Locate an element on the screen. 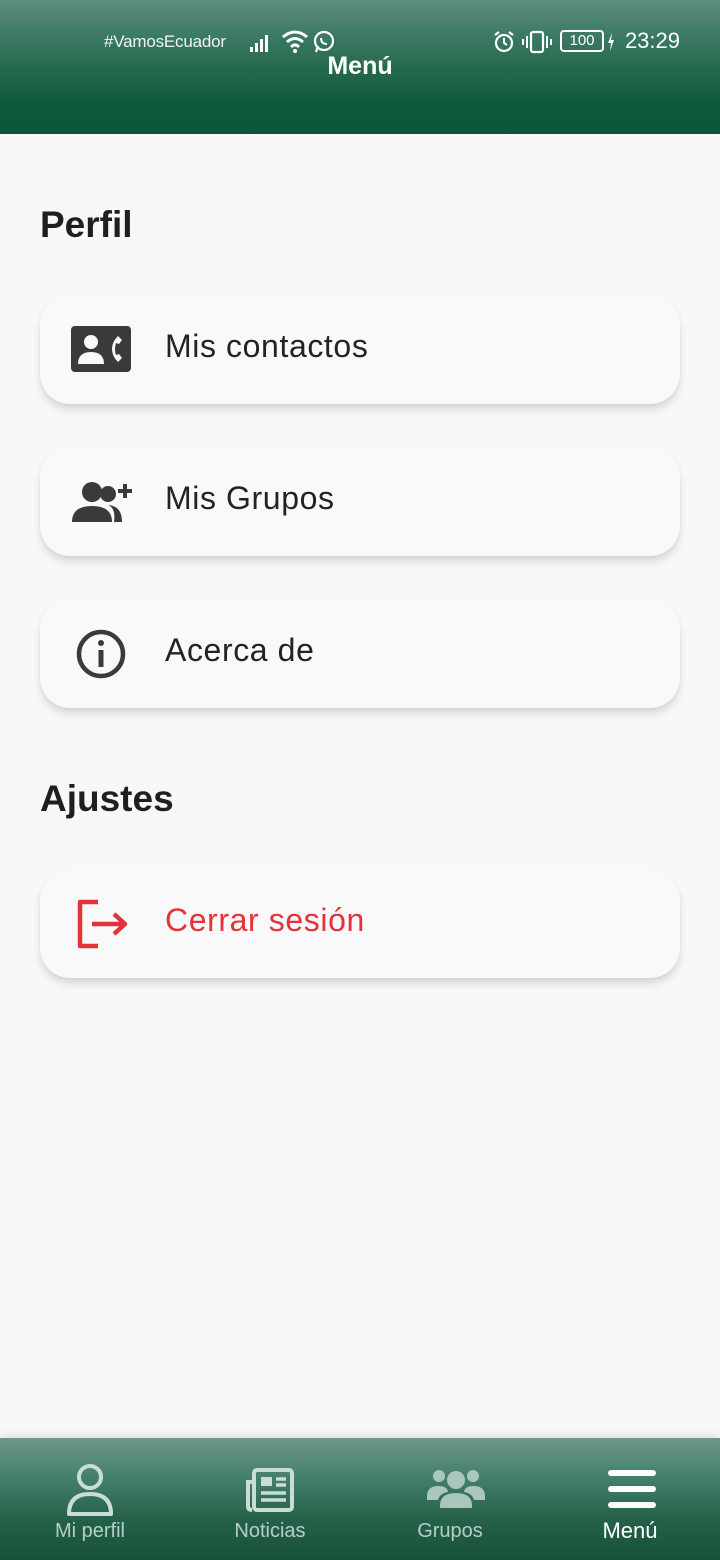  info-icon is located at coordinates (101, 654).